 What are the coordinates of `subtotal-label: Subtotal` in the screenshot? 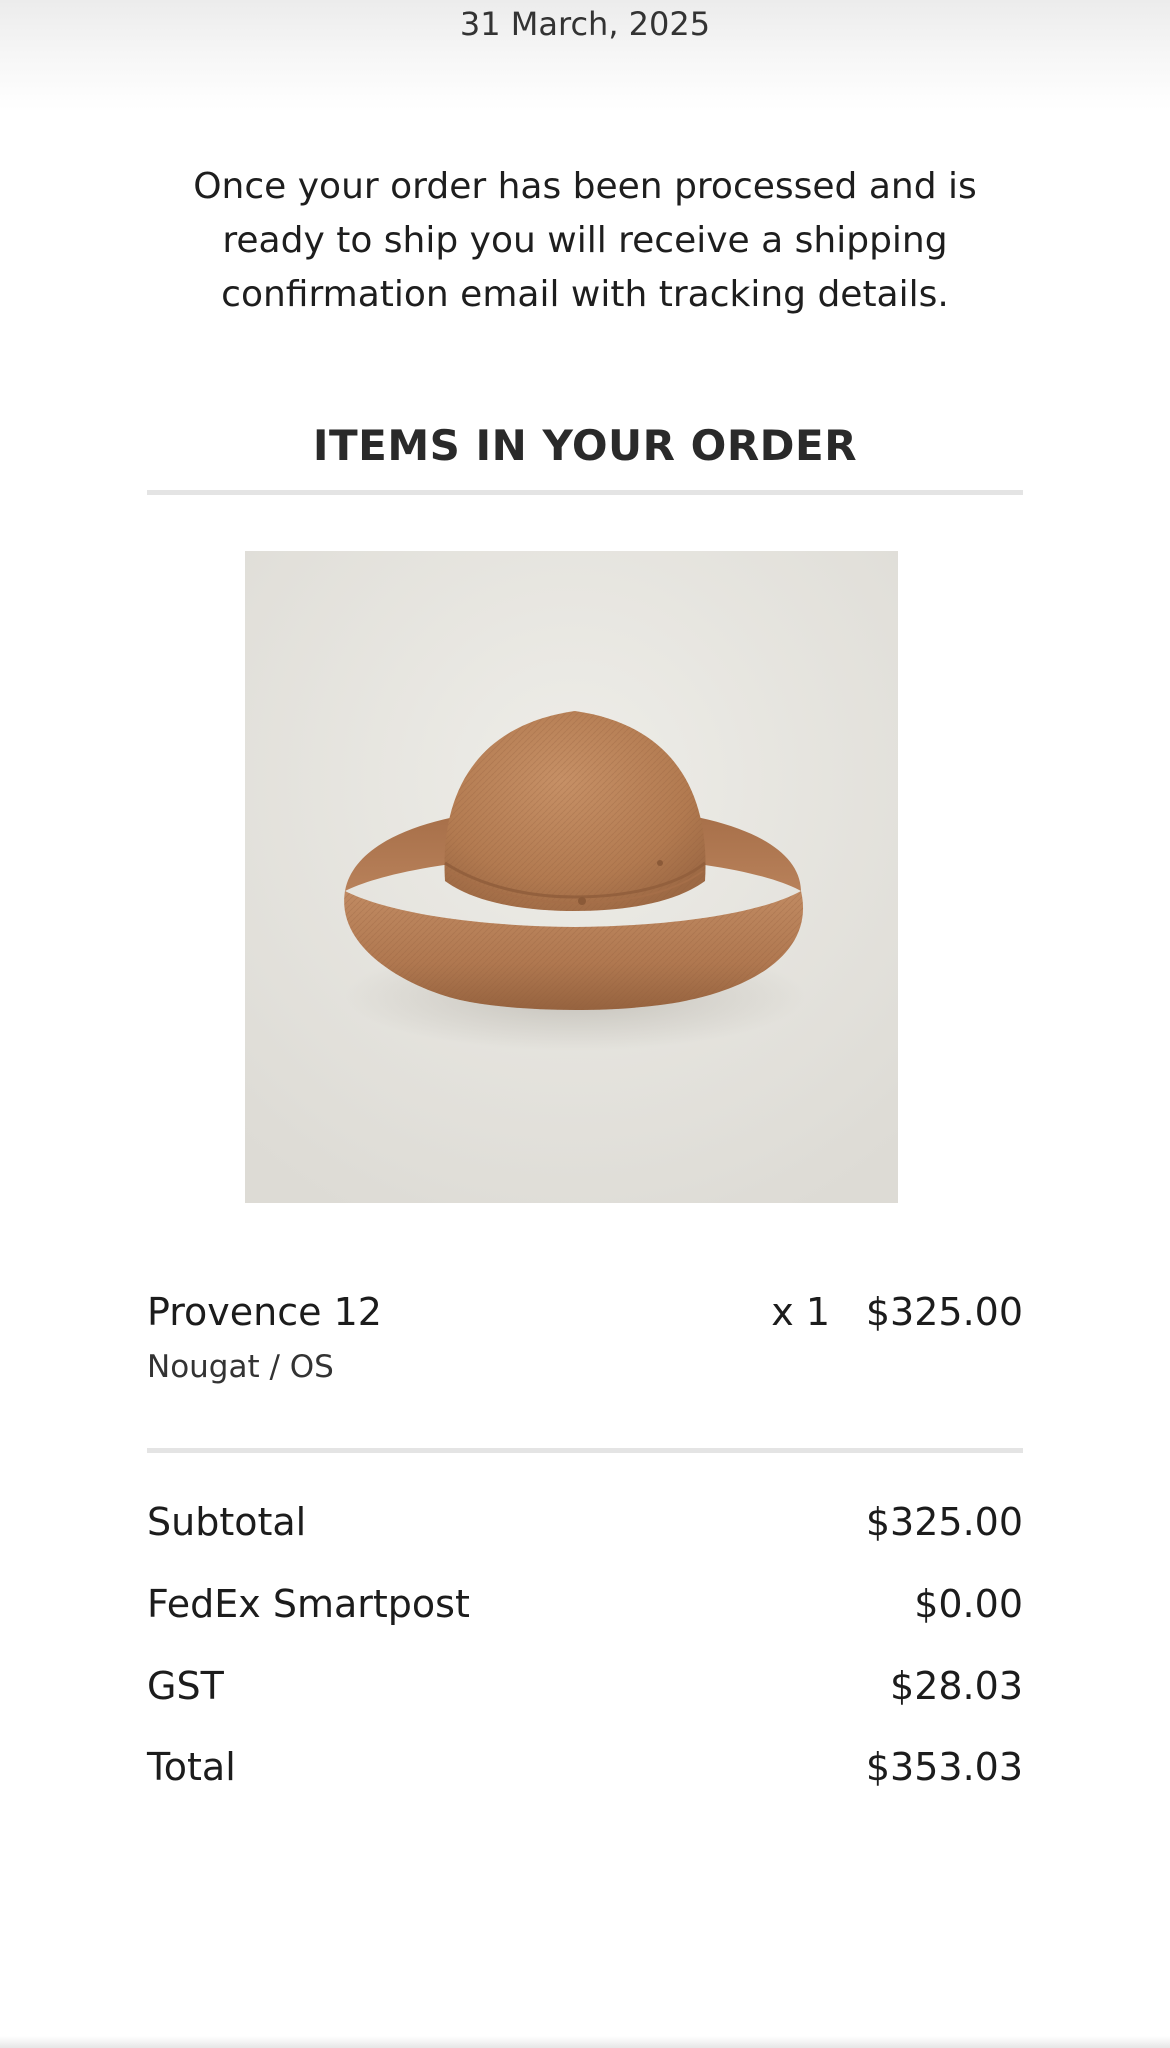 It's located at (227, 1522).